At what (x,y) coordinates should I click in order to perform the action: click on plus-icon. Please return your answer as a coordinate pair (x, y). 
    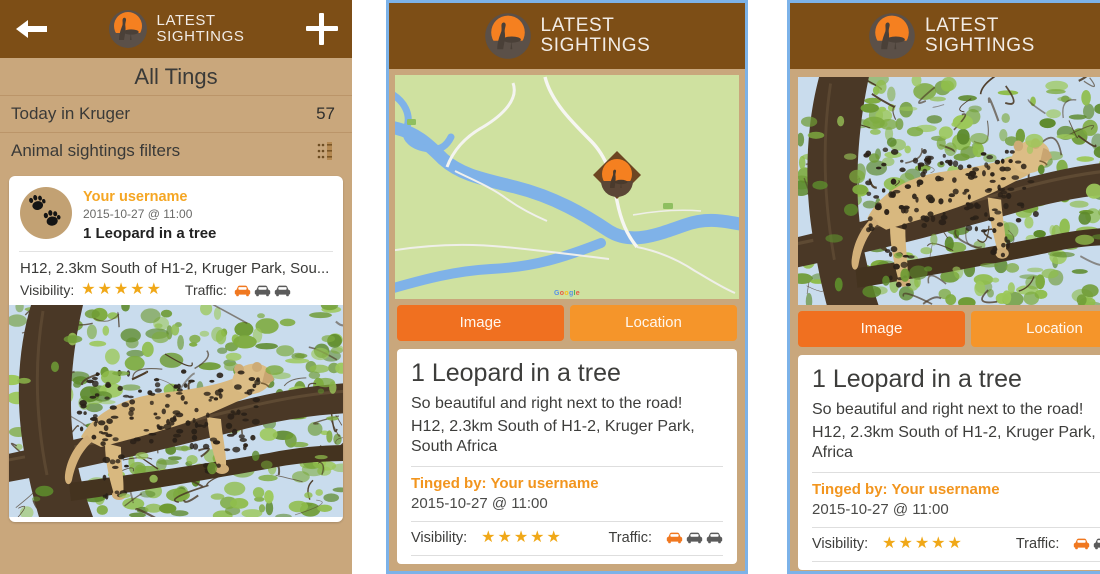
    Looking at the image, I should click on (322, 29).